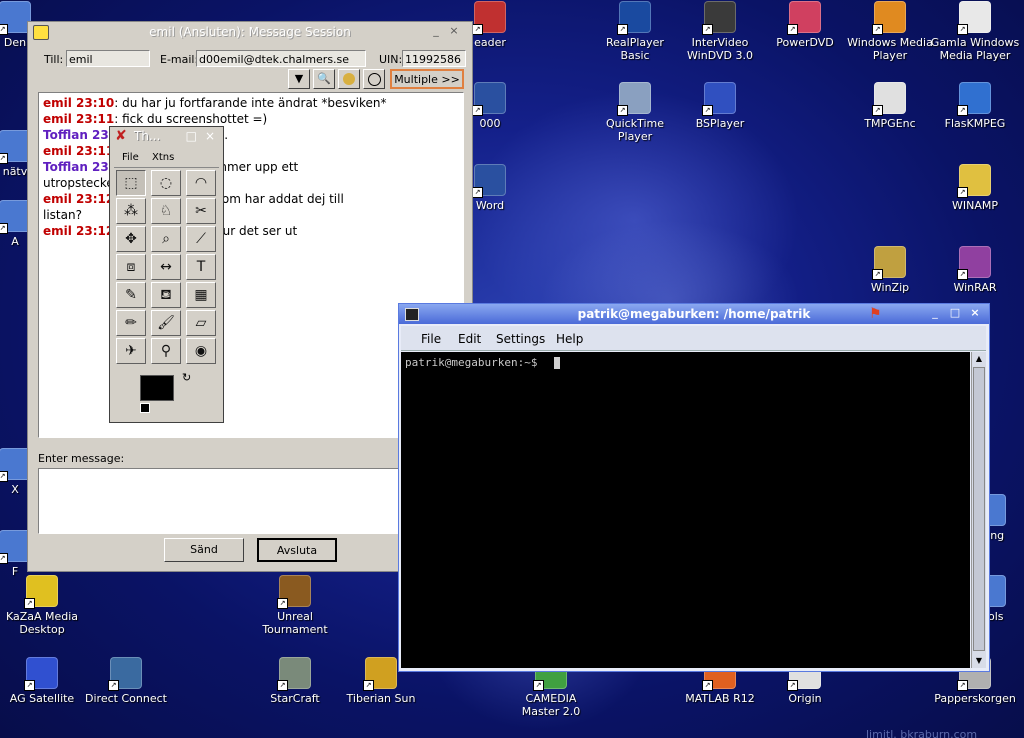 The width and height of the screenshot is (1024, 738). I want to click on flip-icon: ↔, so click(166, 267).